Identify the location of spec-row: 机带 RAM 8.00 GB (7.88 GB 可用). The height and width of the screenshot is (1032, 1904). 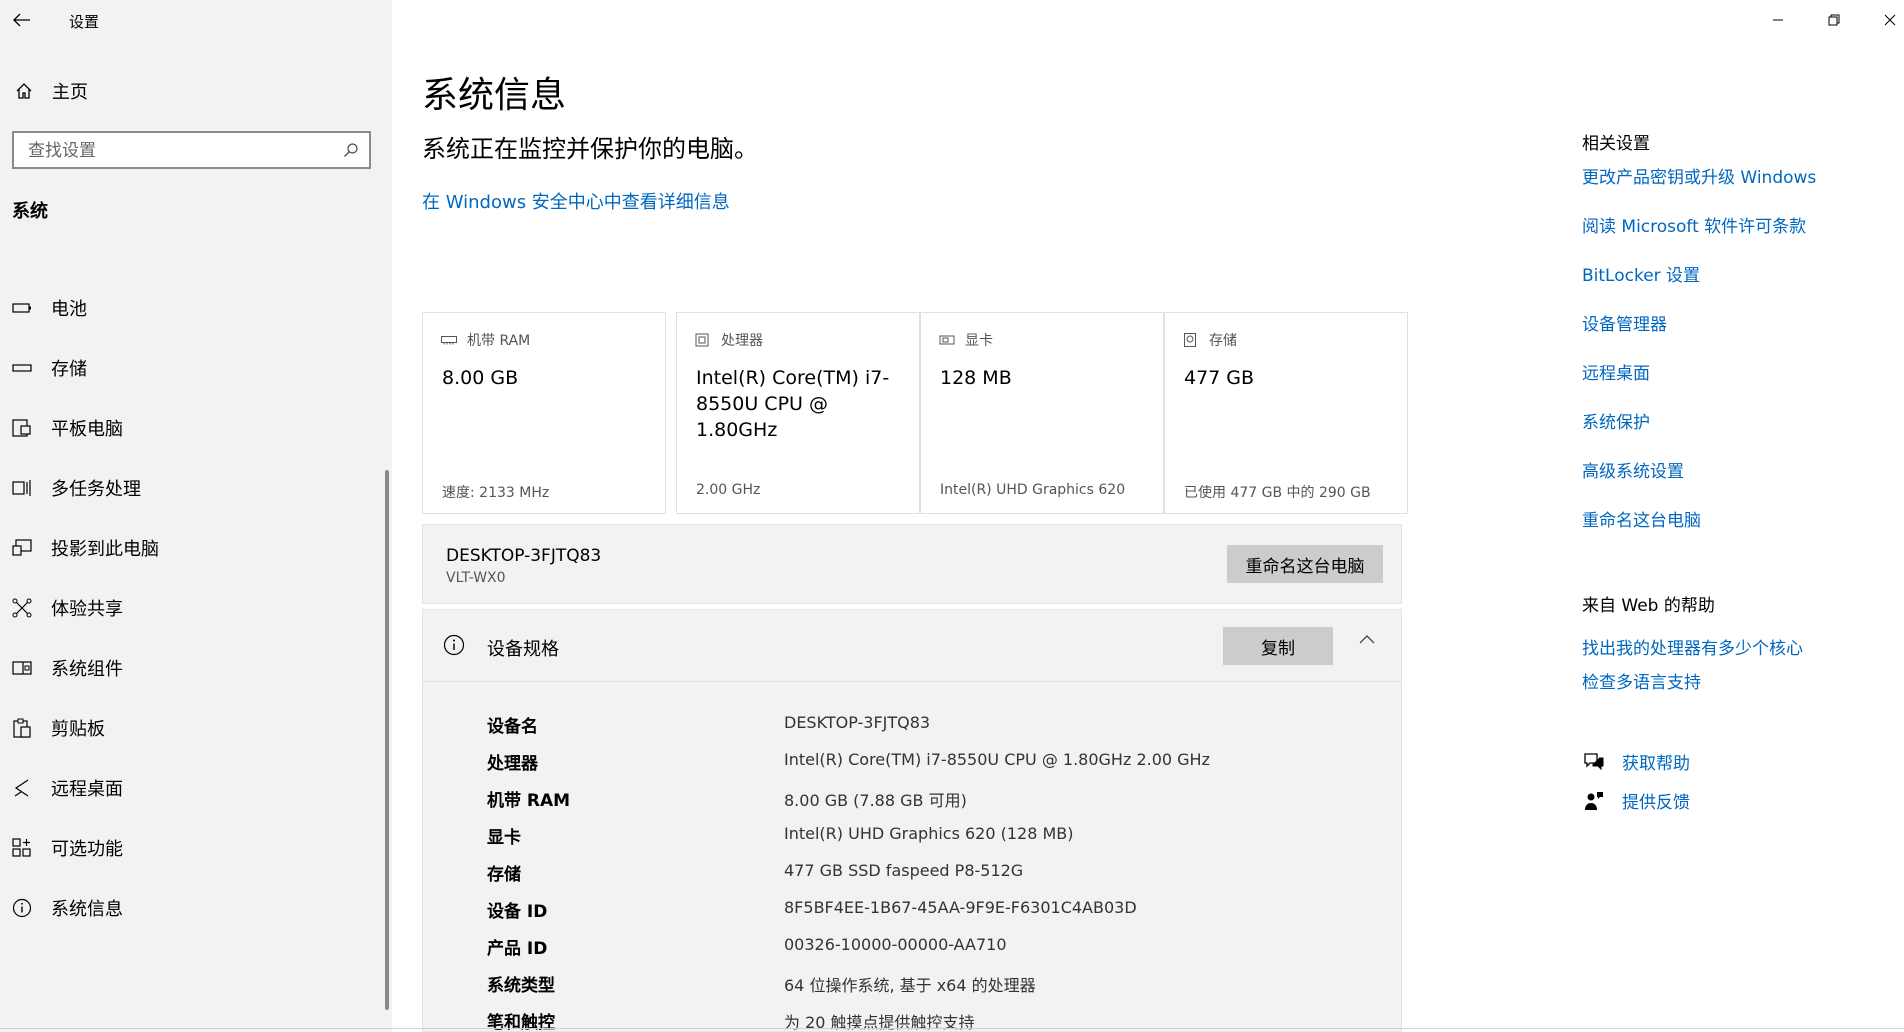
(912, 801).